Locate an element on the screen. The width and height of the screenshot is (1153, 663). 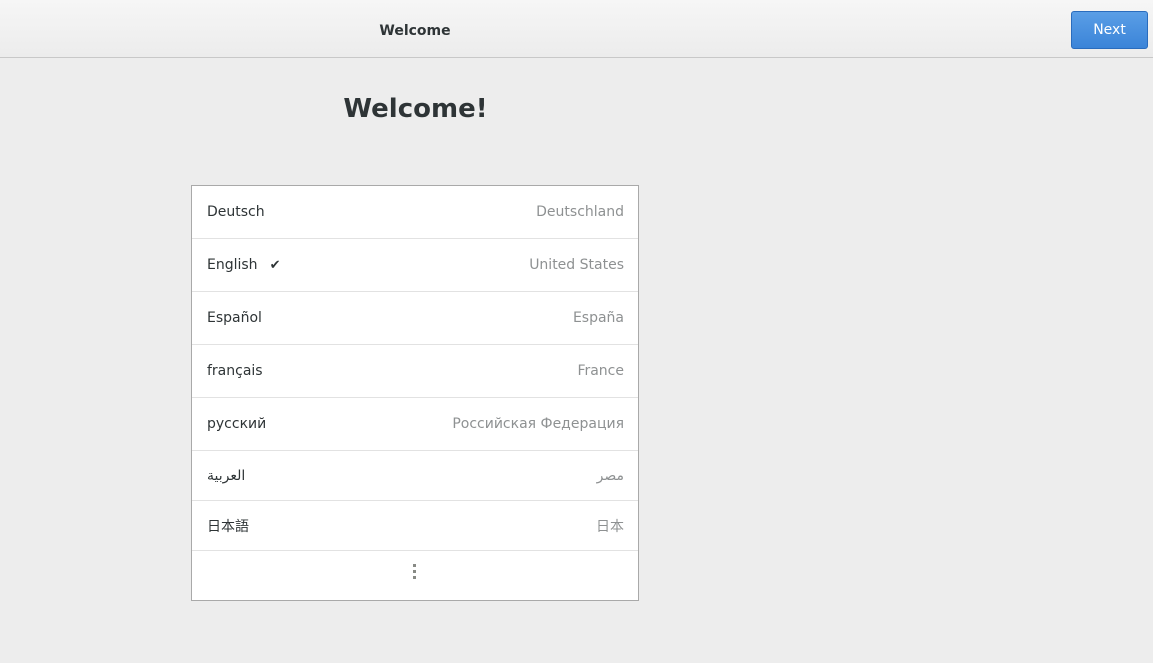
next-button: Next is located at coordinates (1109, 30).